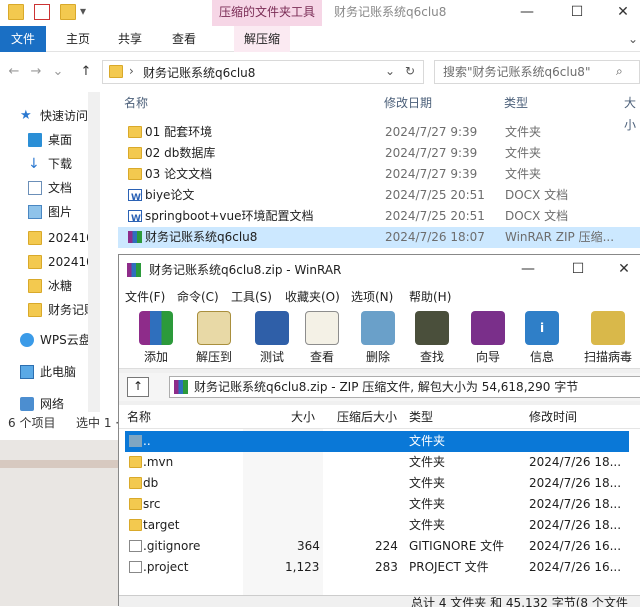 Image resolution: width=640 pixels, height=607 pixels. I want to click on sidebar-item-this-pc: 此电脑, so click(50, 372).